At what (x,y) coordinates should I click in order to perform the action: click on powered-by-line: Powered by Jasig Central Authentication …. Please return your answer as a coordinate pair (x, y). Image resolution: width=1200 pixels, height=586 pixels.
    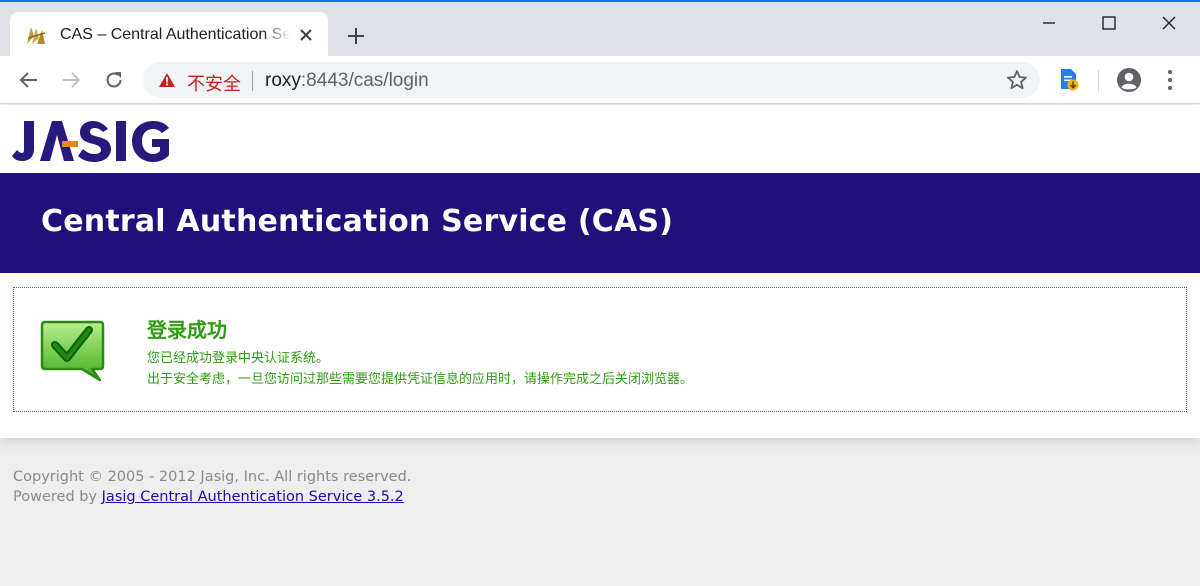
    Looking at the image, I should click on (212, 497).